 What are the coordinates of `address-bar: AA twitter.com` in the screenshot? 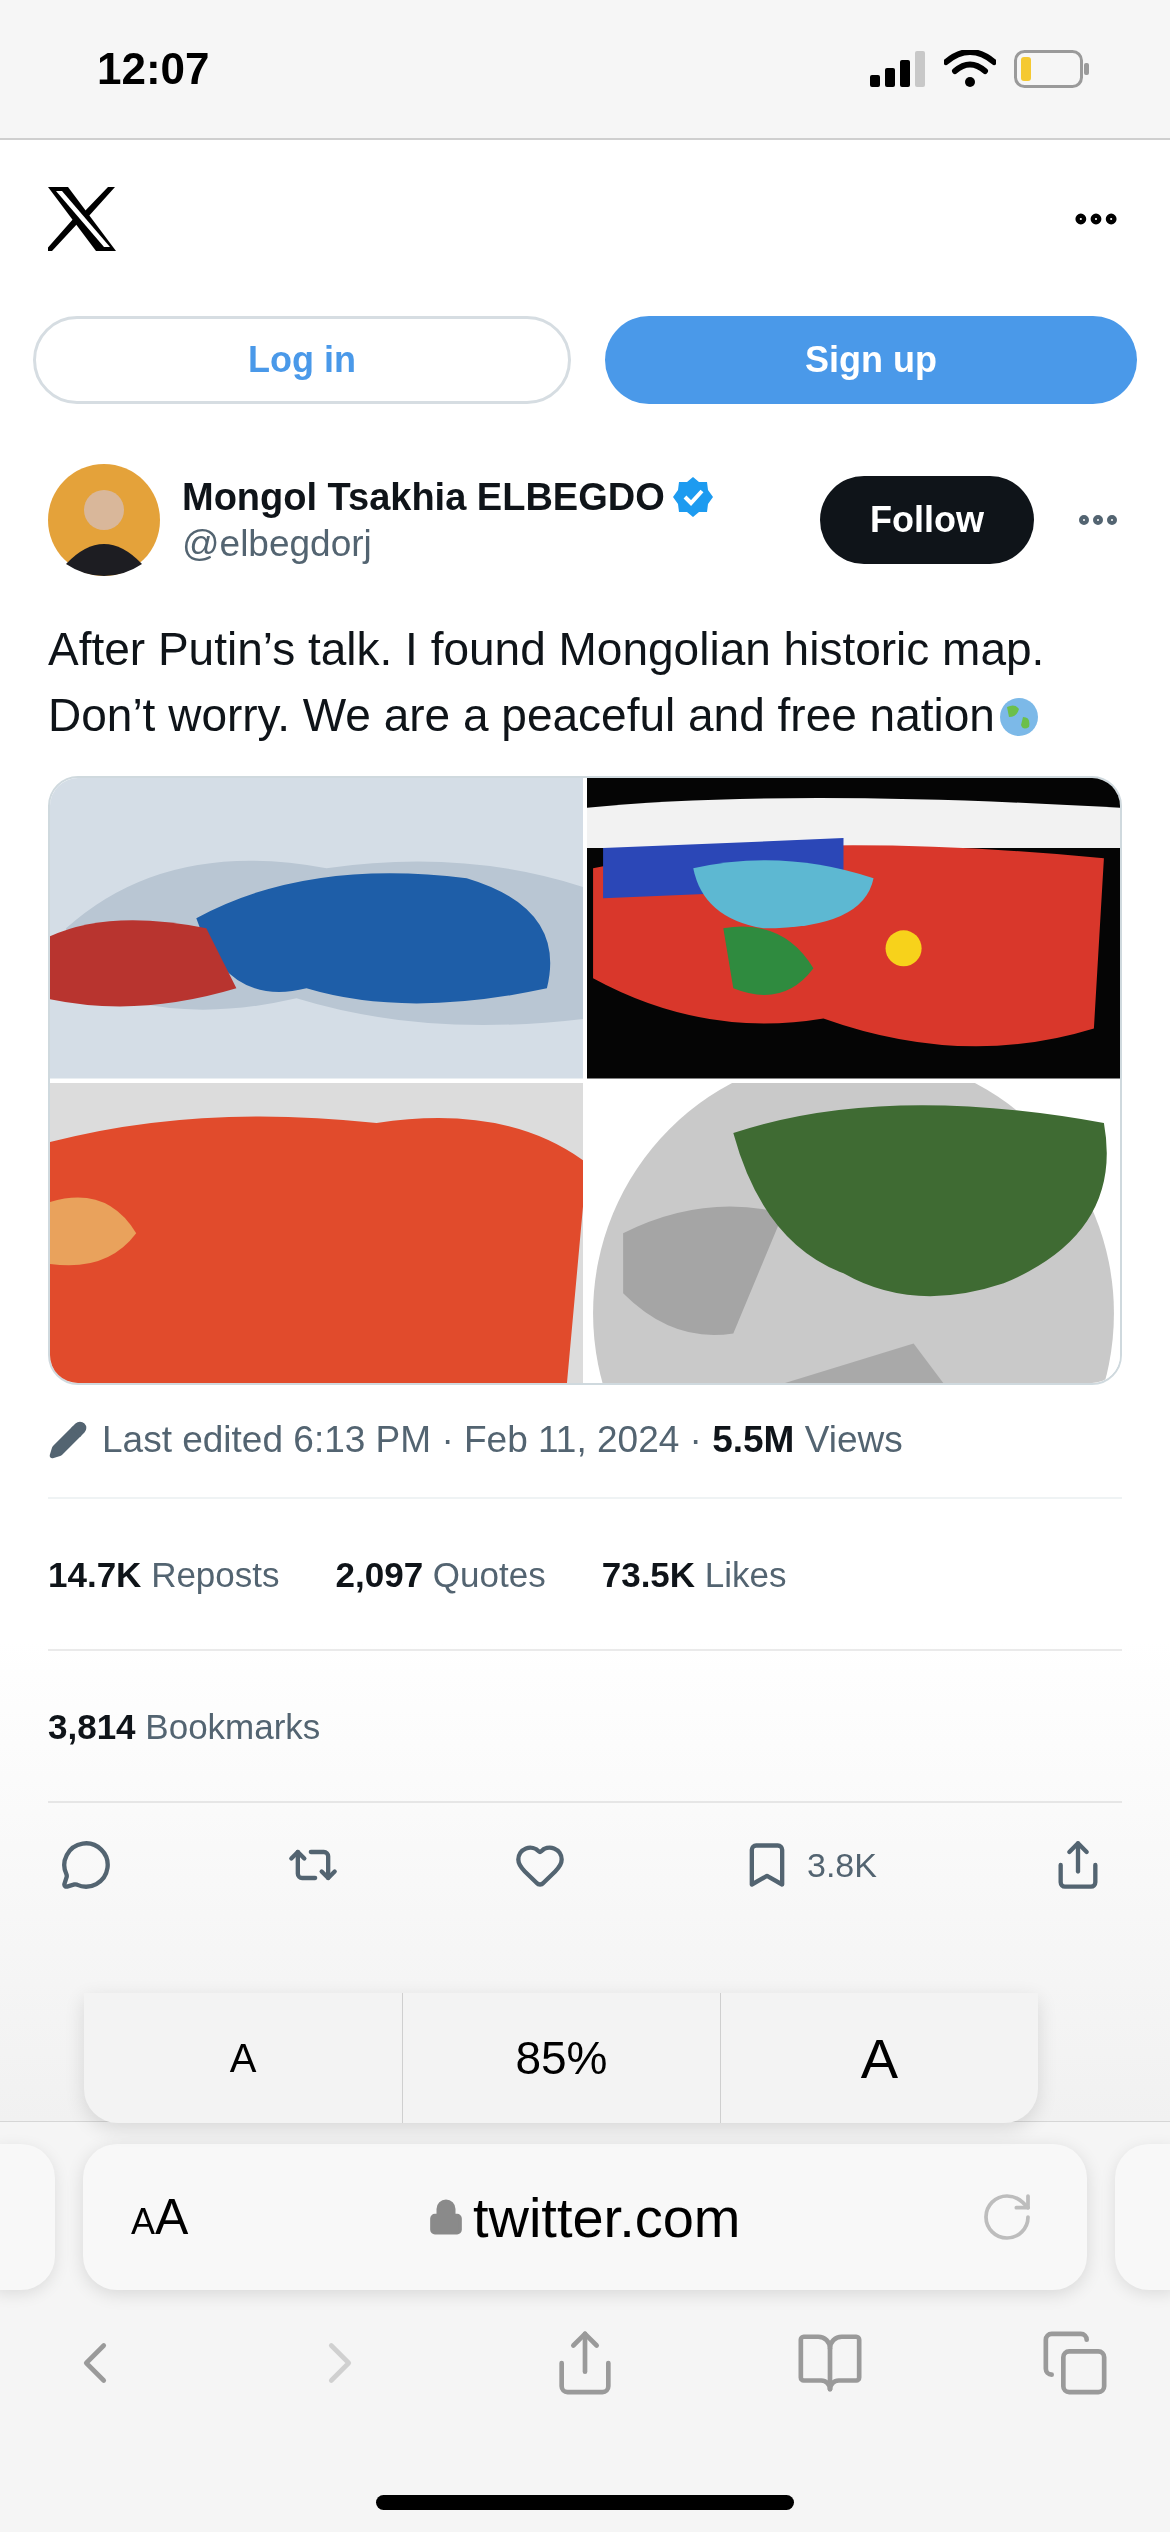 It's located at (585, 2217).